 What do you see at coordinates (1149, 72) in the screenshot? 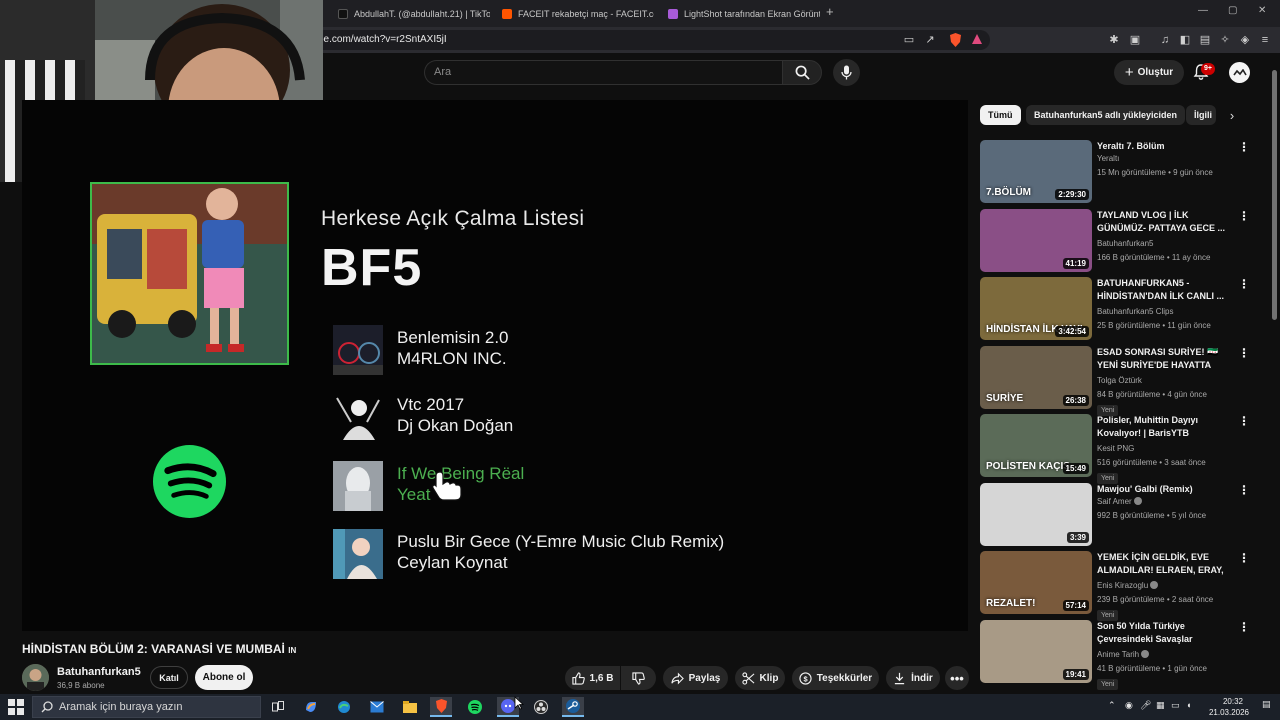
I see `create-button: + Oluştur` at bounding box center [1149, 72].